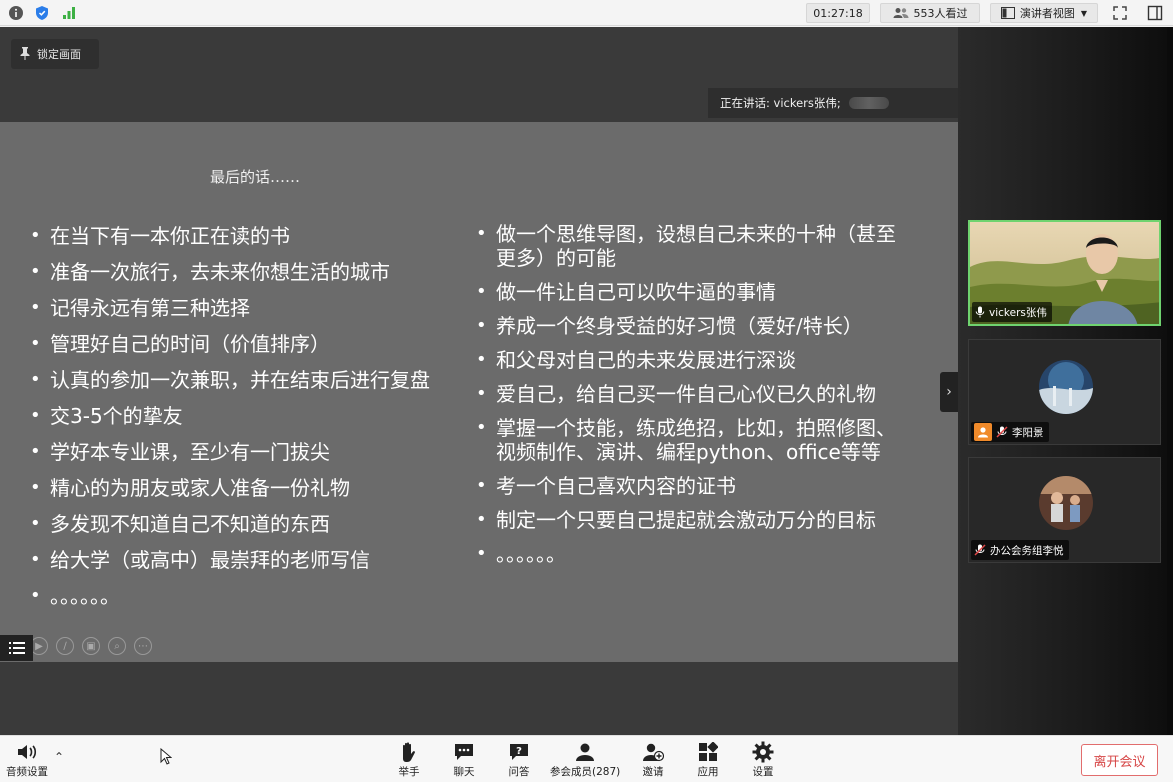  What do you see at coordinates (686, 520) in the screenshot?
I see `slide-bullet-item: 制定一个只要自己提起就会激动万分的目标` at bounding box center [686, 520].